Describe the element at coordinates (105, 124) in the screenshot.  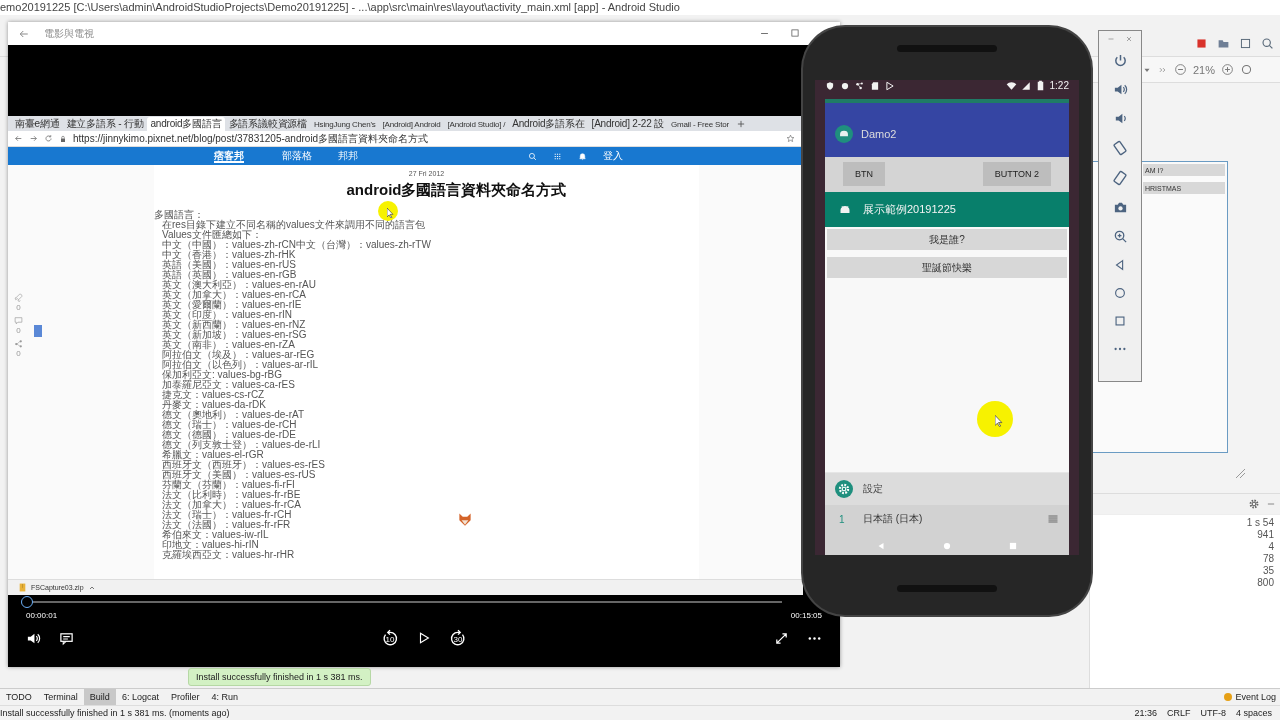
I see `browser-tab: 建立多語系 - 行動` at that location.